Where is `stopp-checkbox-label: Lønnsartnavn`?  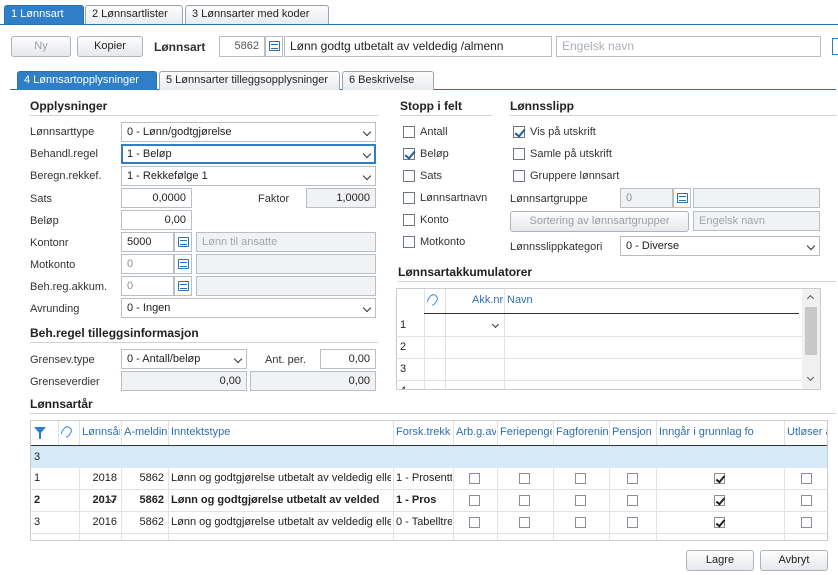
stopp-checkbox-label: Lønnsartnavn is located at coordinates (454, 198).